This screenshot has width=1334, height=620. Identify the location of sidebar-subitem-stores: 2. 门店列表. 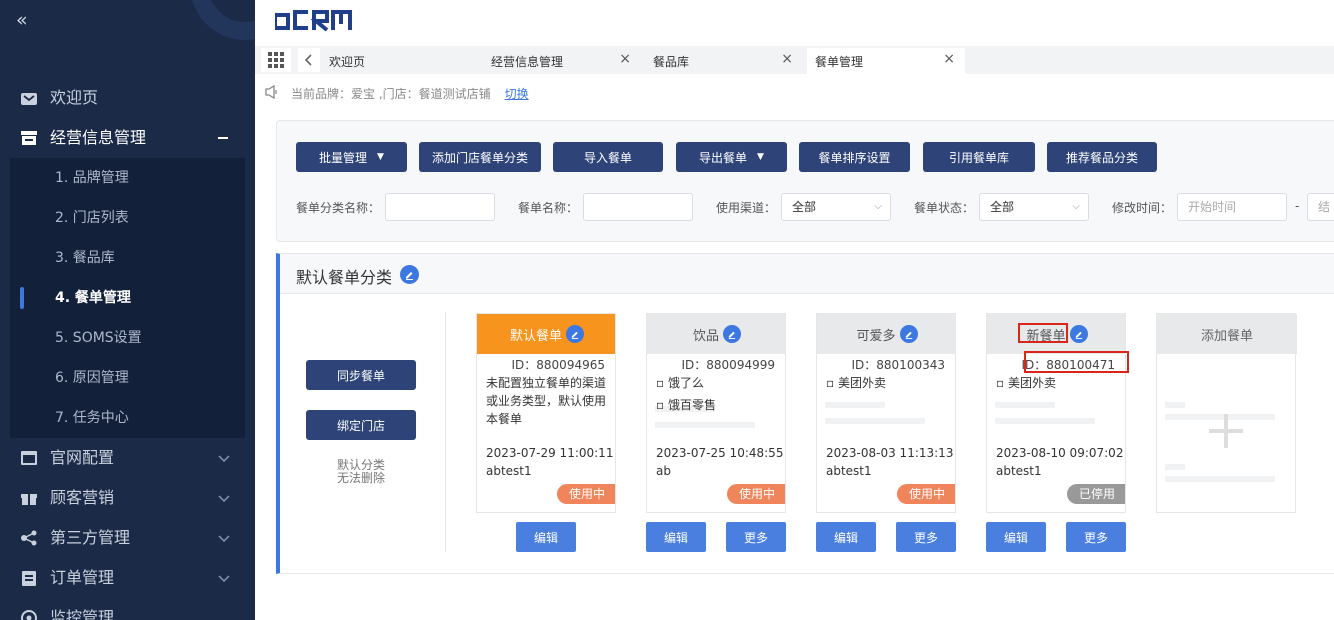
(127, 218).